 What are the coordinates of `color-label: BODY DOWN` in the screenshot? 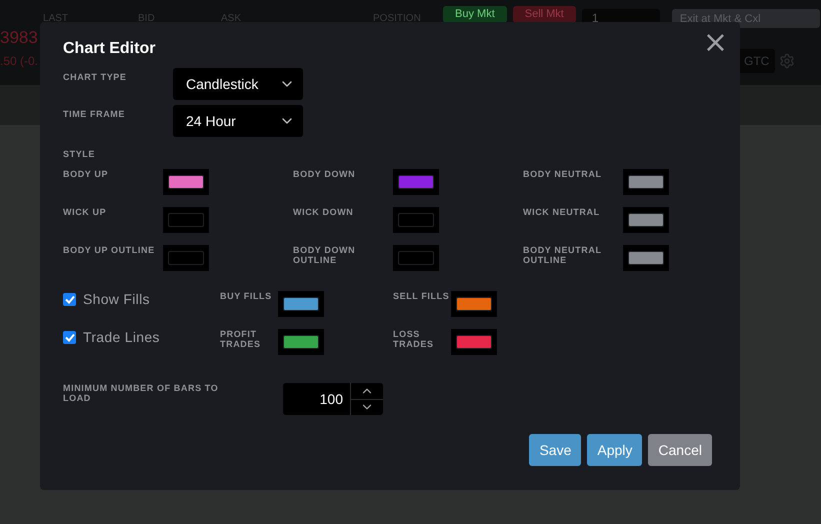 It's located at (324, 174).